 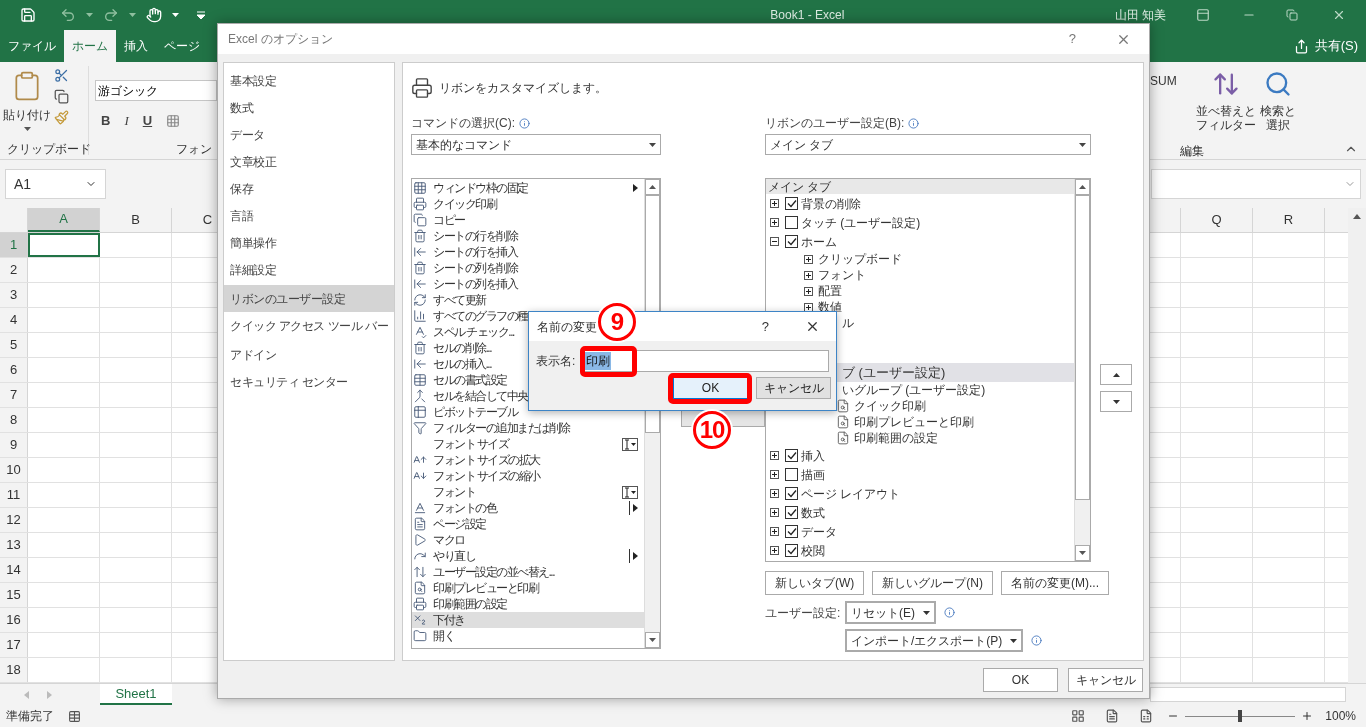 I want to click on field-label: リボンのユーザー設定(B):, so click(x=835, y=123).